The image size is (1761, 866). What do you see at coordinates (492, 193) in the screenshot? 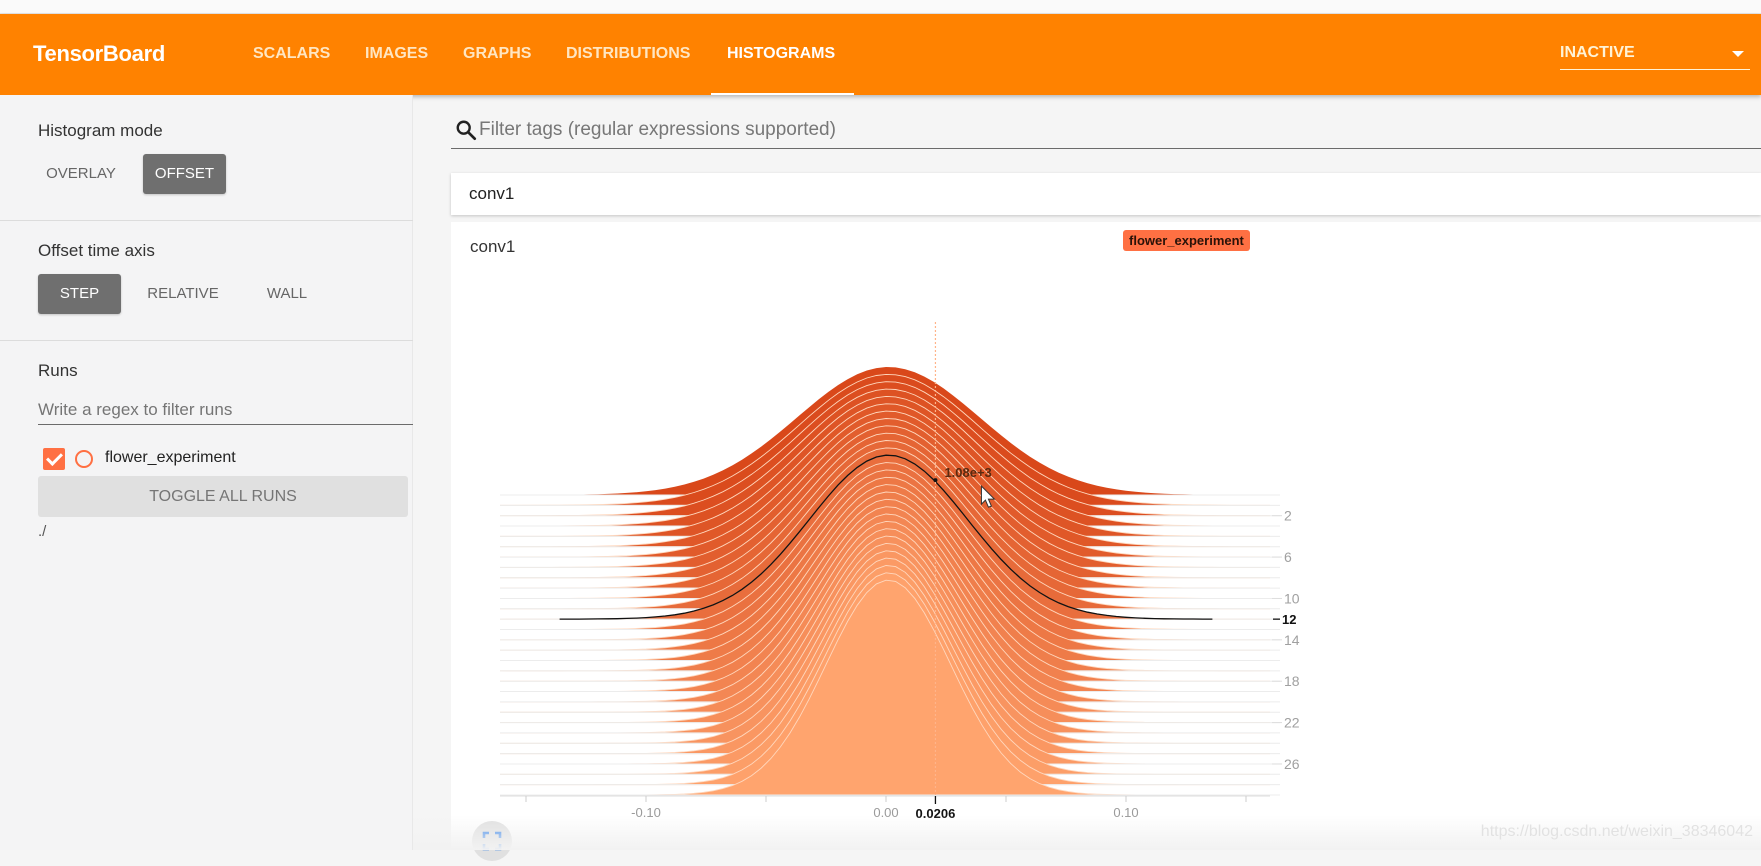
I see `category-title: conv1` at bounding box center [492, 193].